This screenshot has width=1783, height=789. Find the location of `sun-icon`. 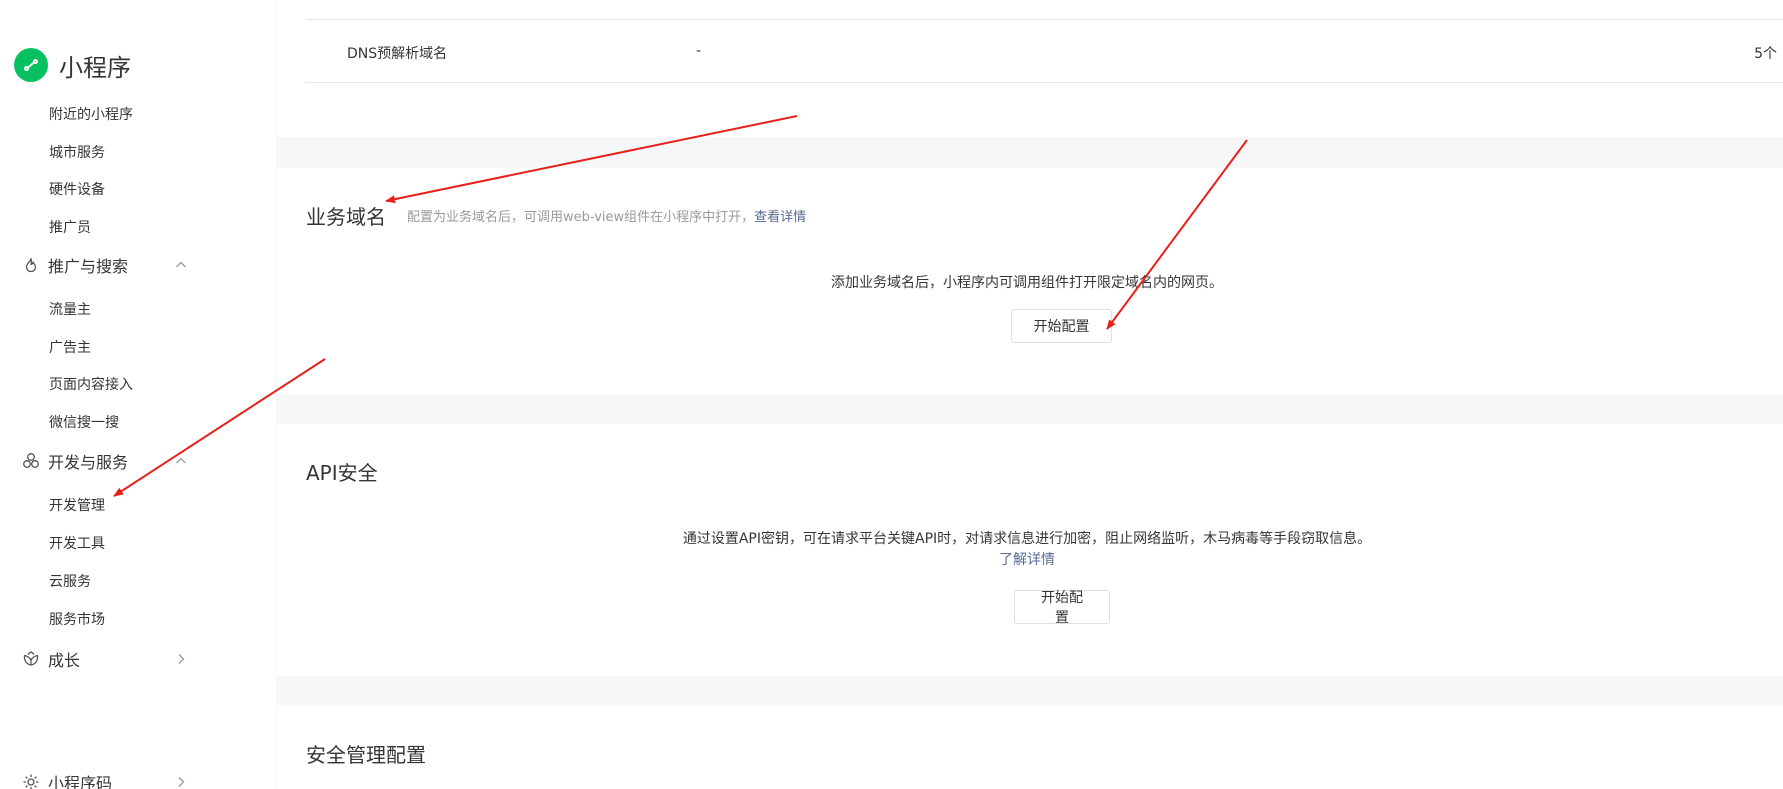

sun-icon is located at coordinates (31, 781).